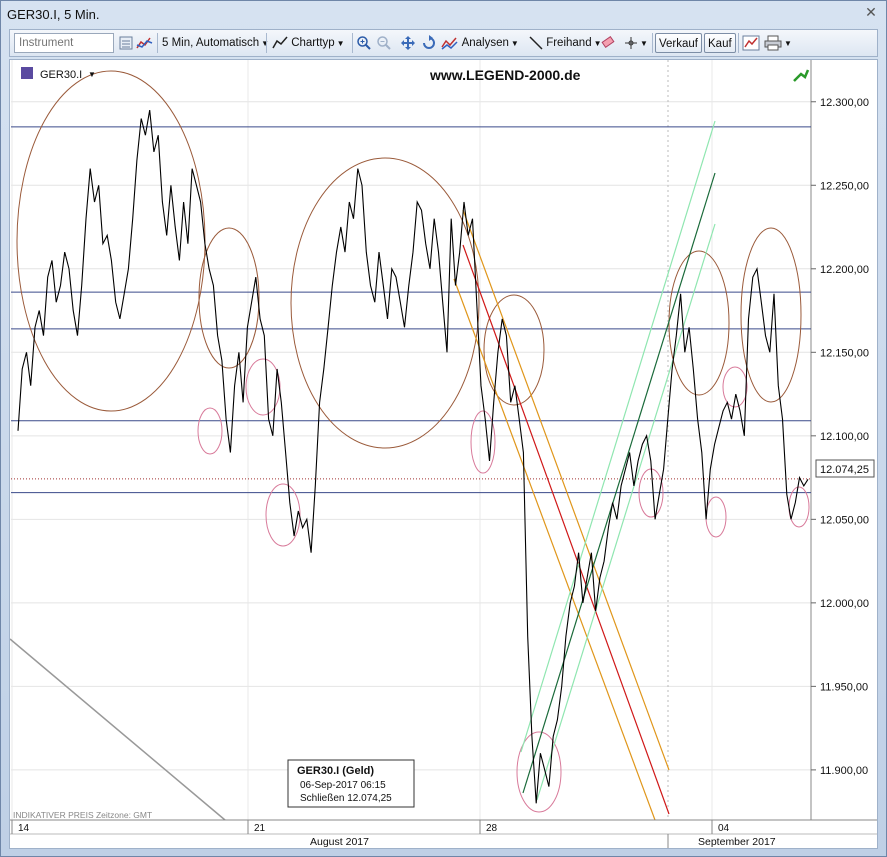 The height and width of the screenshot is (857, 887). I want to click on charttype-label: Charttyp, so click(313, 43).